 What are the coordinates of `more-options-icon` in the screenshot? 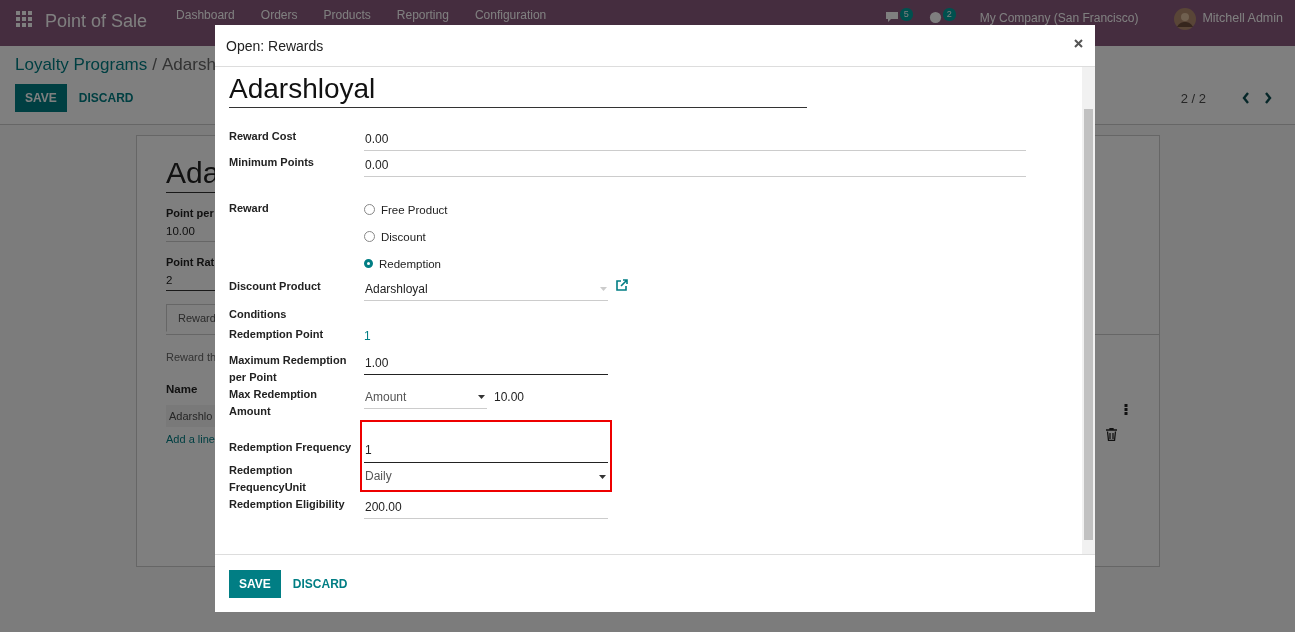 It's located at (1126, 409).